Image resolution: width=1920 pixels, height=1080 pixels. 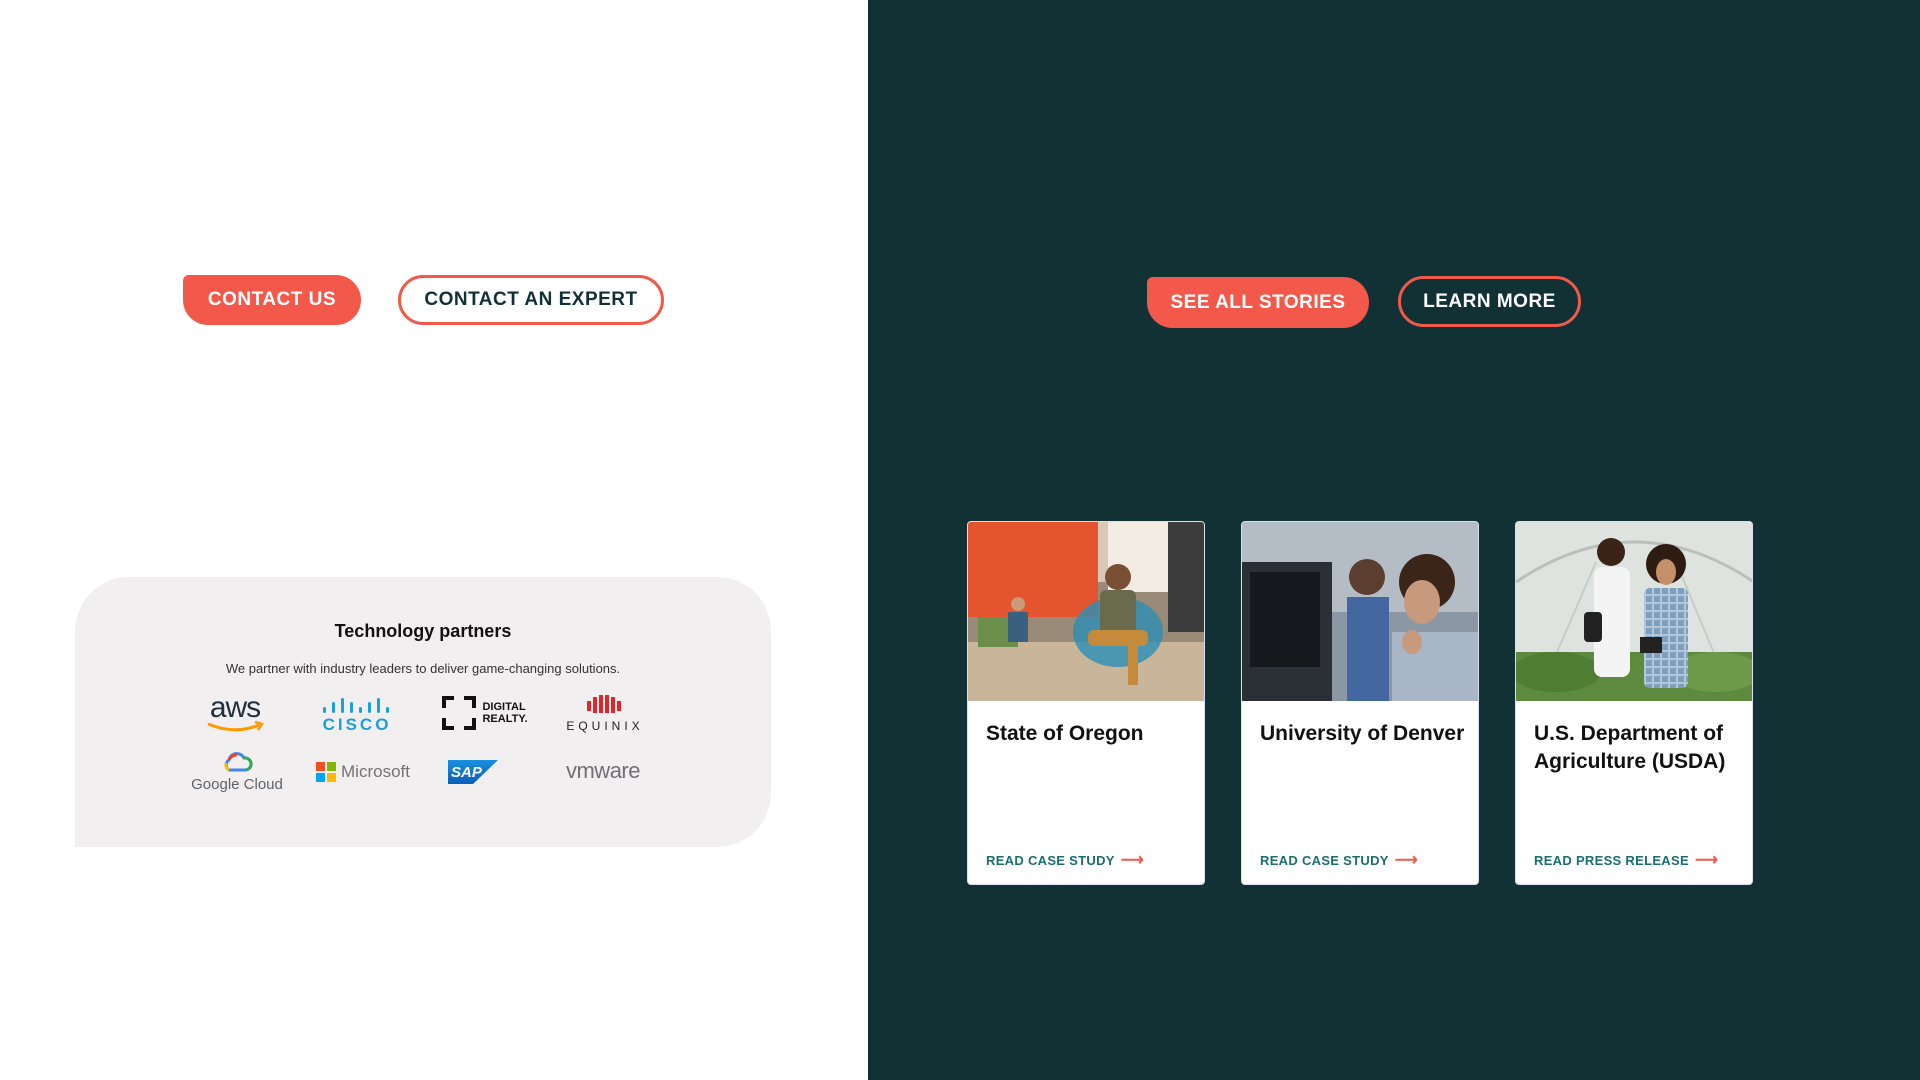 I want to click on vmware-logo: vmware, so click(x=603, y=771).